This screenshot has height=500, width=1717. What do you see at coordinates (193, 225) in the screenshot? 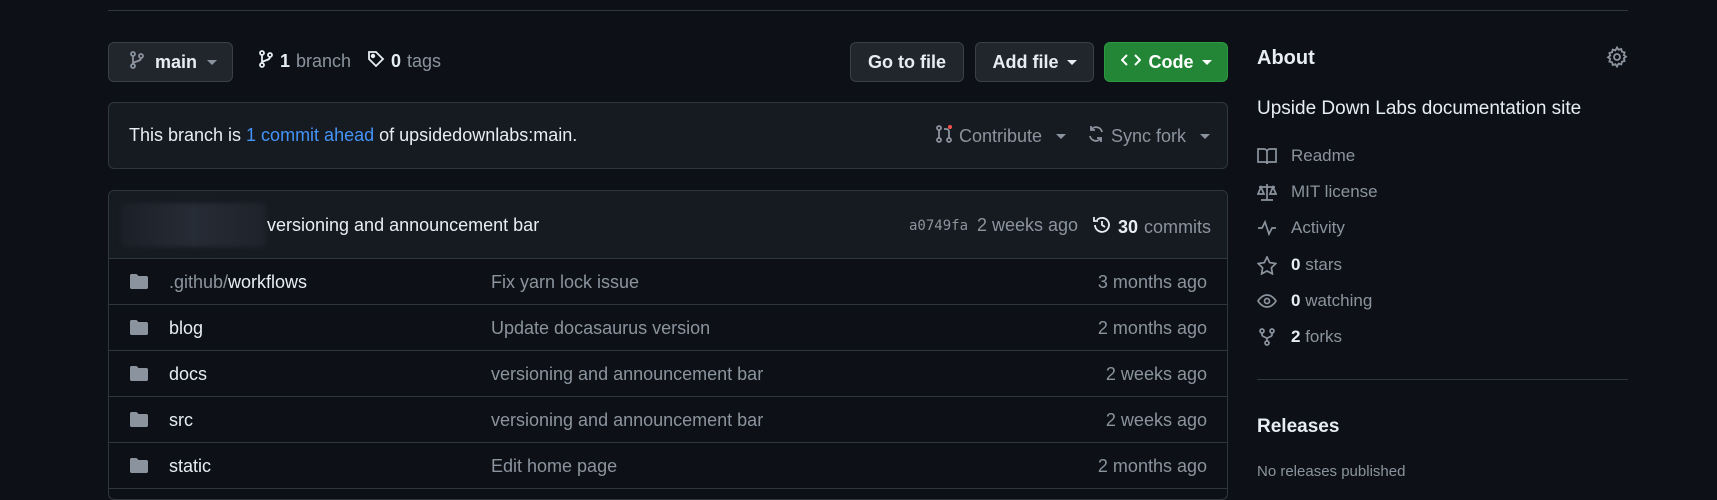
I see `author-avatar-blurred` at bounding box center [193, 225].